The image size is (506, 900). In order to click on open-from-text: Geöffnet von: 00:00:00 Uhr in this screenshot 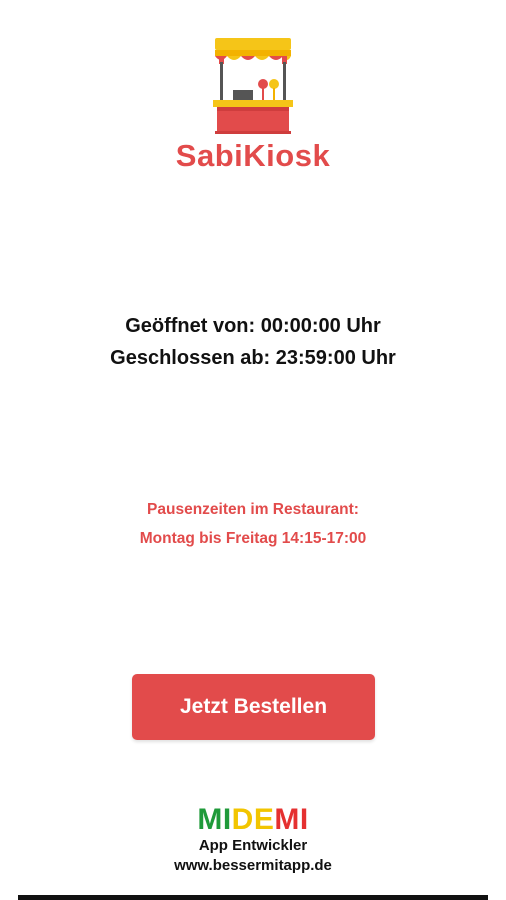, I will do `click(253, 326)`.